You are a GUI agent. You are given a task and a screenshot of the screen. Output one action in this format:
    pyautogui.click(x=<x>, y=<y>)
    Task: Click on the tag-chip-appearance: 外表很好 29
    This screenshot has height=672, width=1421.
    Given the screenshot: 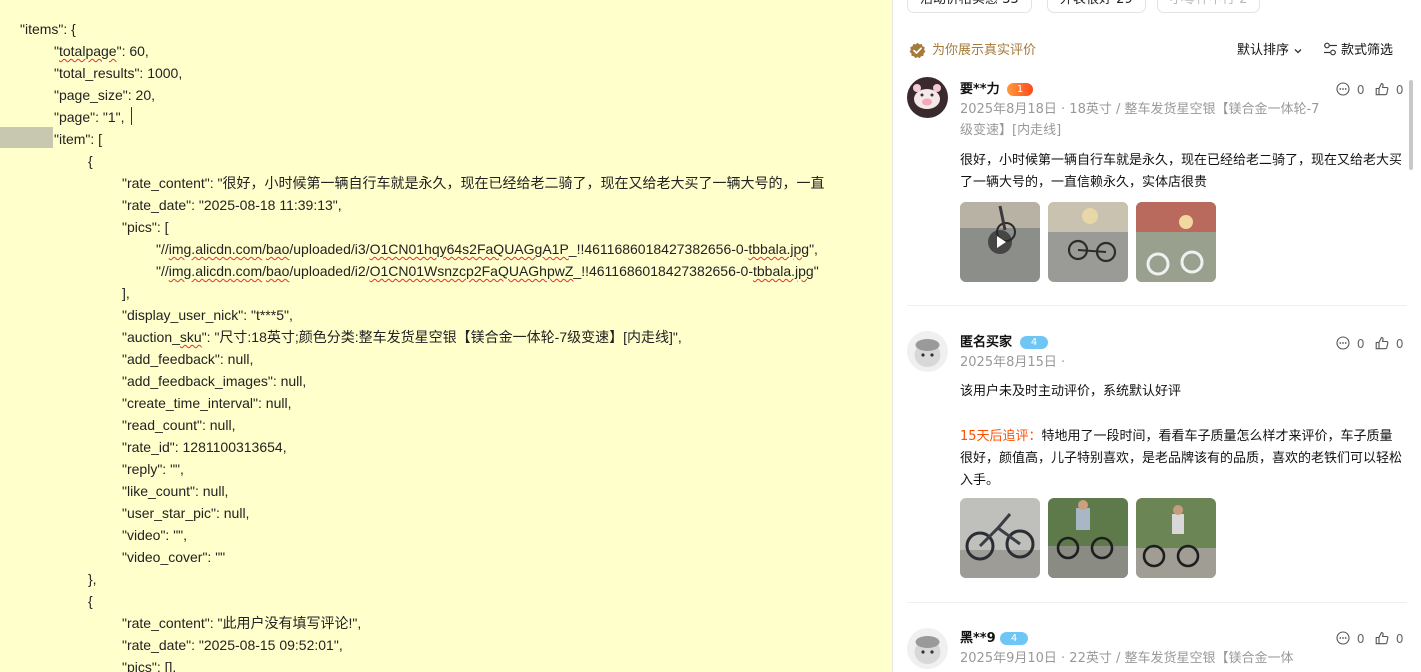 What is the action you would take?
    pyautogui.click(x=1096, y=6)
    